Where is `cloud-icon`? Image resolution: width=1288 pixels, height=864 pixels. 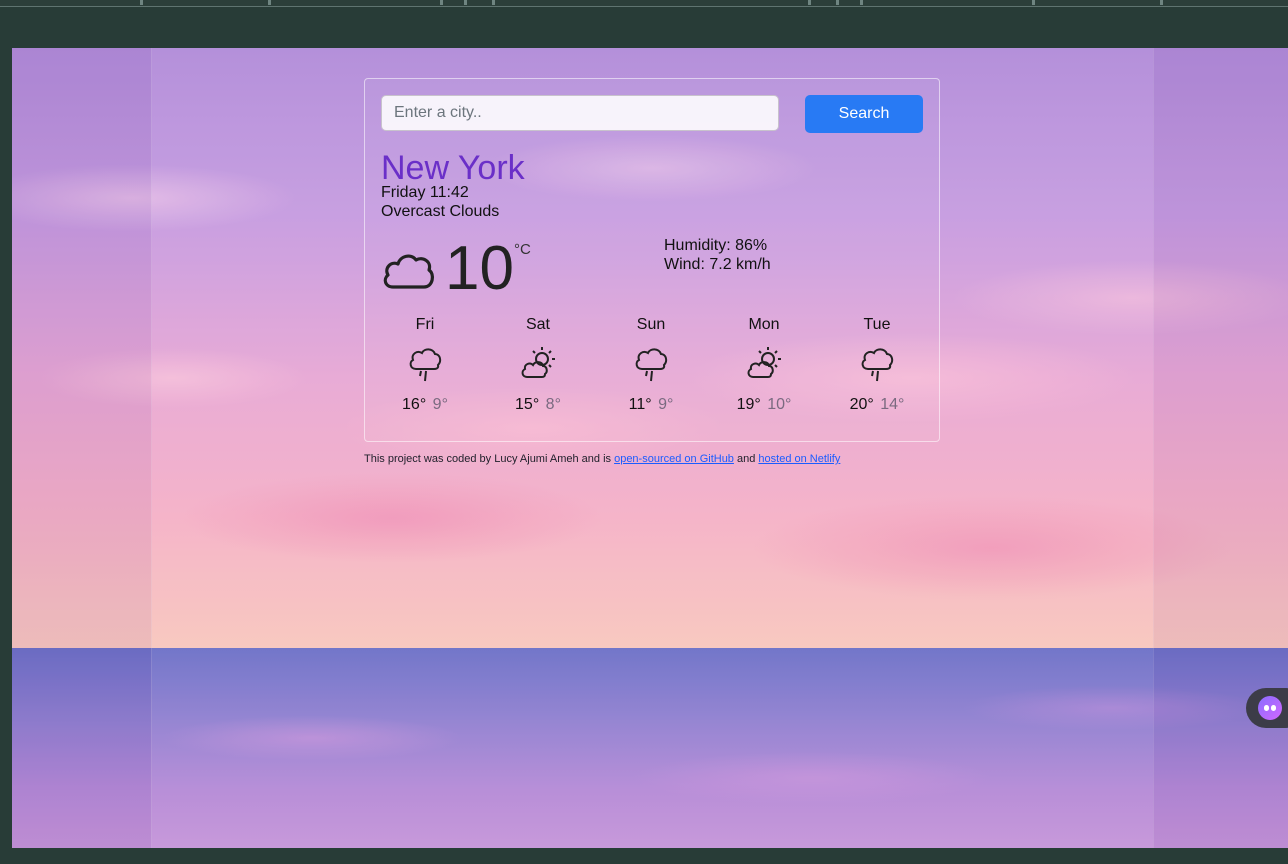
cloud-icon is located at coordinates (409, 271).